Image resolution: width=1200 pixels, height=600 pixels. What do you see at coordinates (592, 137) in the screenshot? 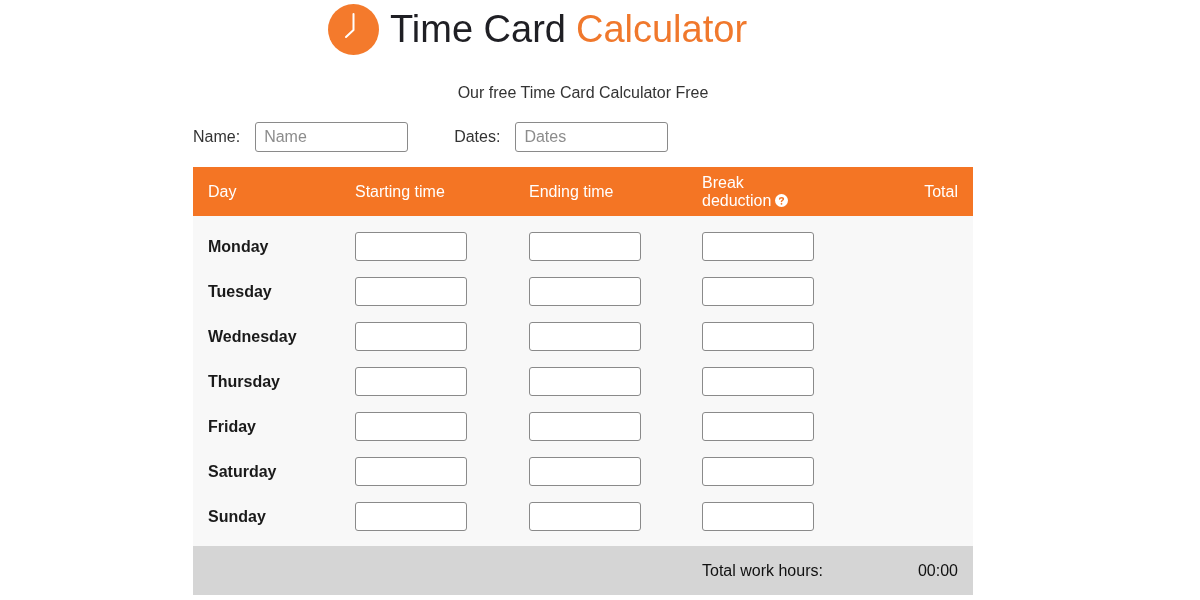
I see `text-input: Dates` at bounding box center [592, 137].